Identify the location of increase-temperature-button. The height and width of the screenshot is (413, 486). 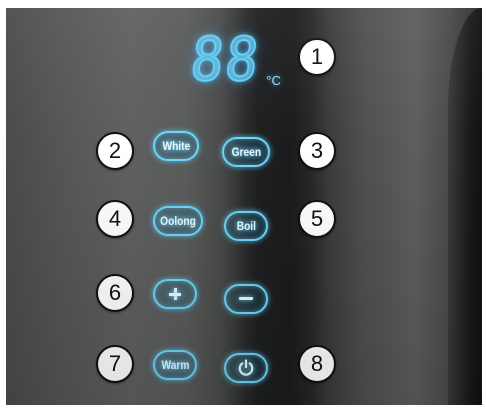
(175, 294).